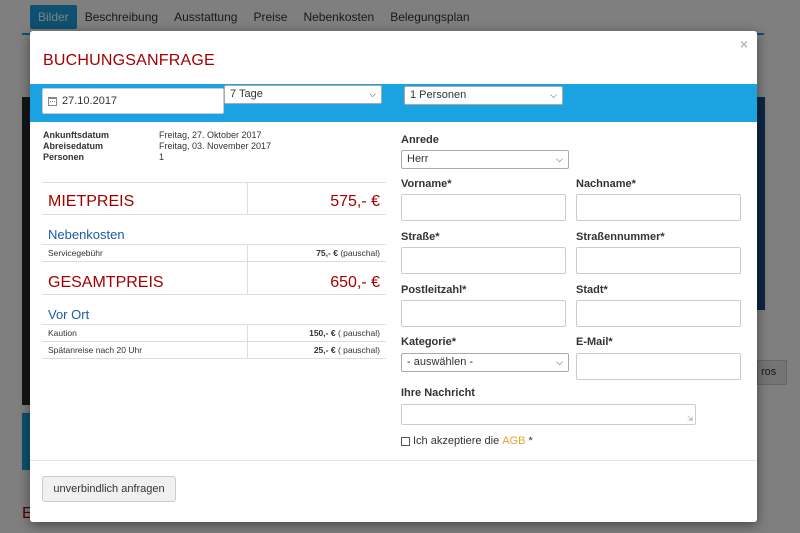 The width and height of the screenshot is (800, 533). I want to click on agb-required-star: *, so click(530, 441).